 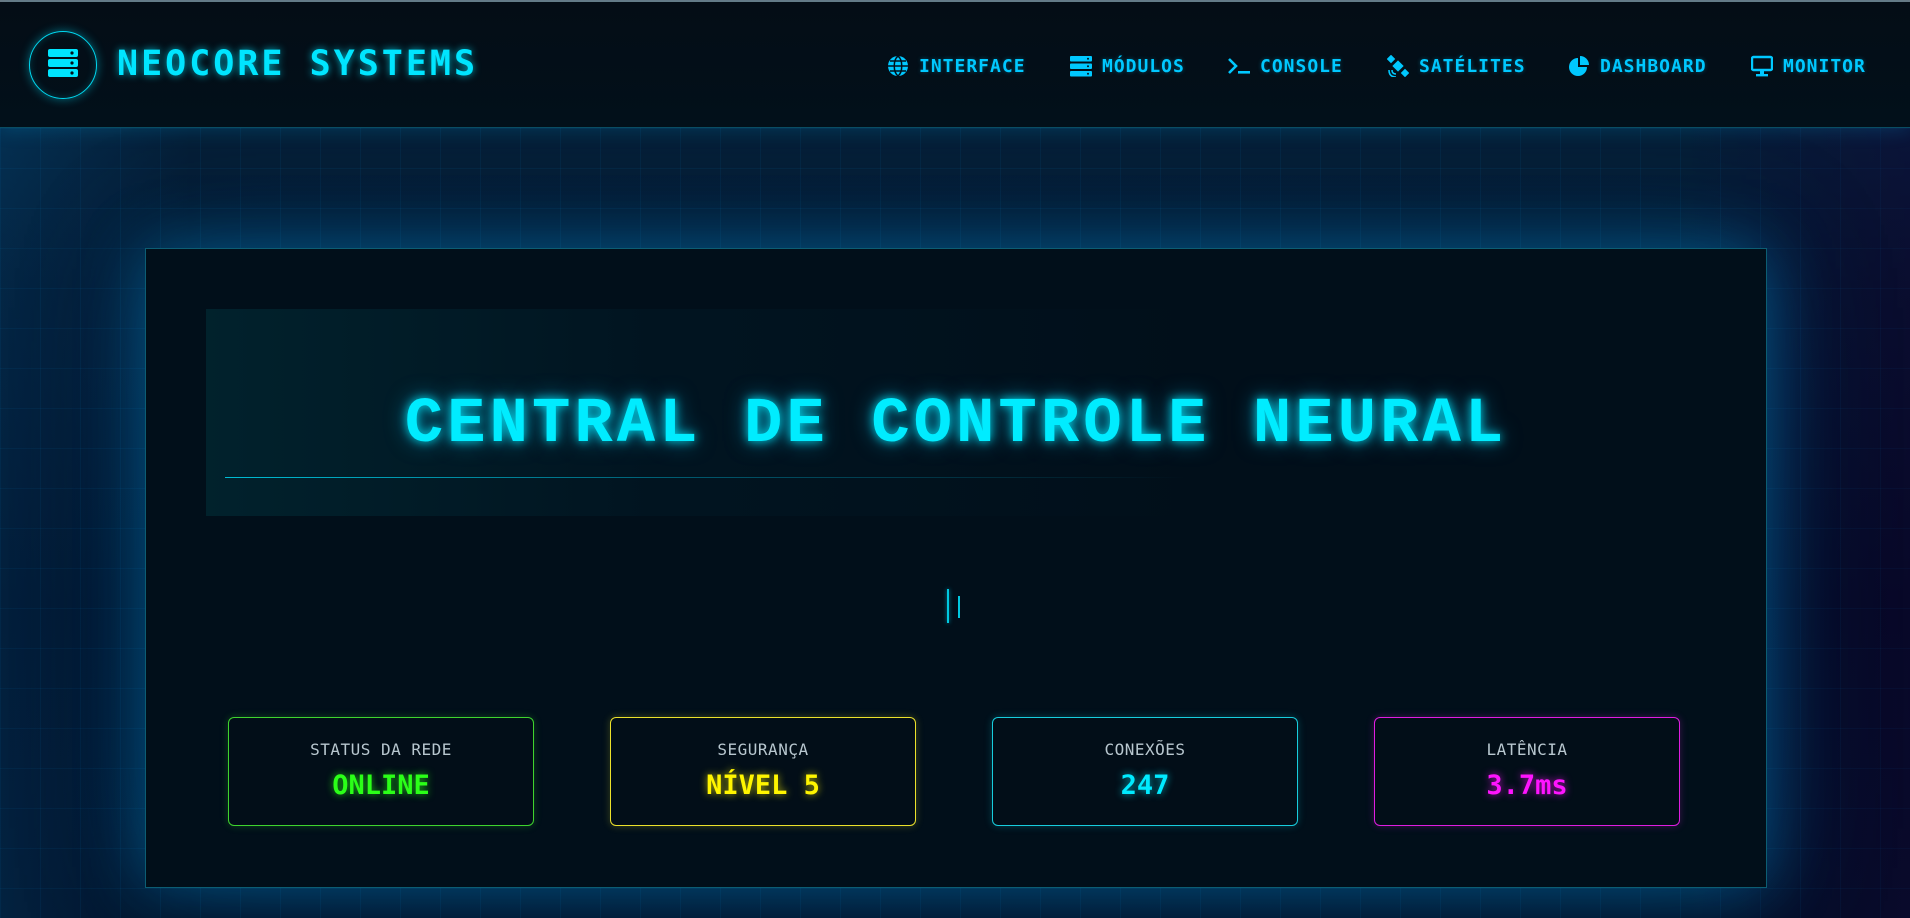 What do you see at coordinates (1239, 66) in the screenshot?
I see `terminal-icon` at bounding box center [1239, 66].